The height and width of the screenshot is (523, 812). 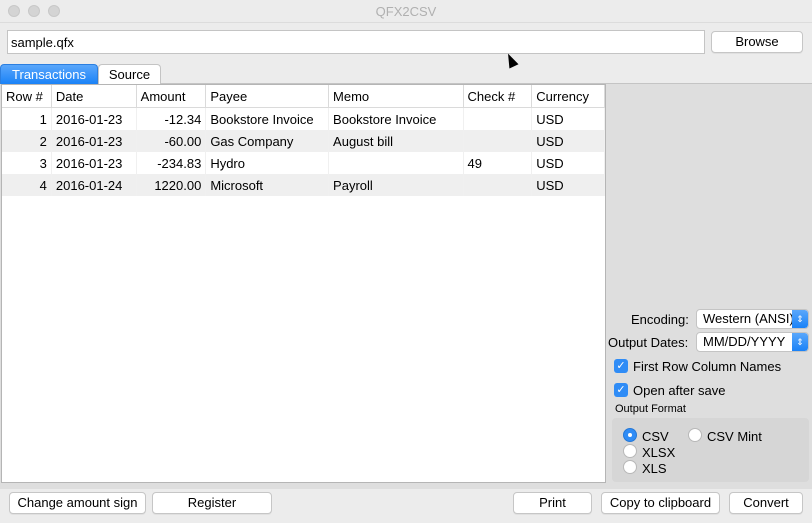 I want to click on title-bar: QFX2CSV, so click(x=406, y=11).